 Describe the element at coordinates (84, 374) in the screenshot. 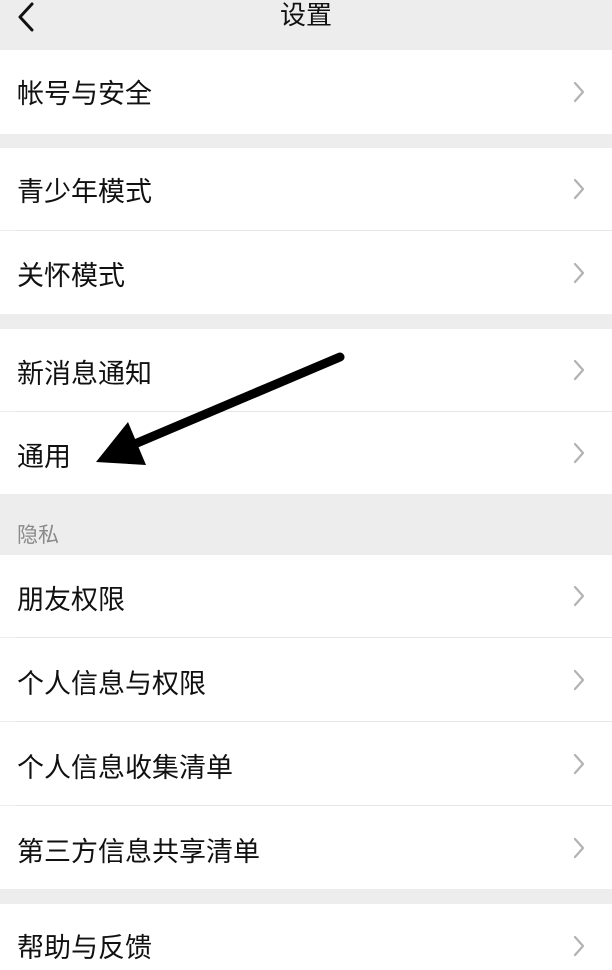

I see `row-label: 新消息通知` at that location.